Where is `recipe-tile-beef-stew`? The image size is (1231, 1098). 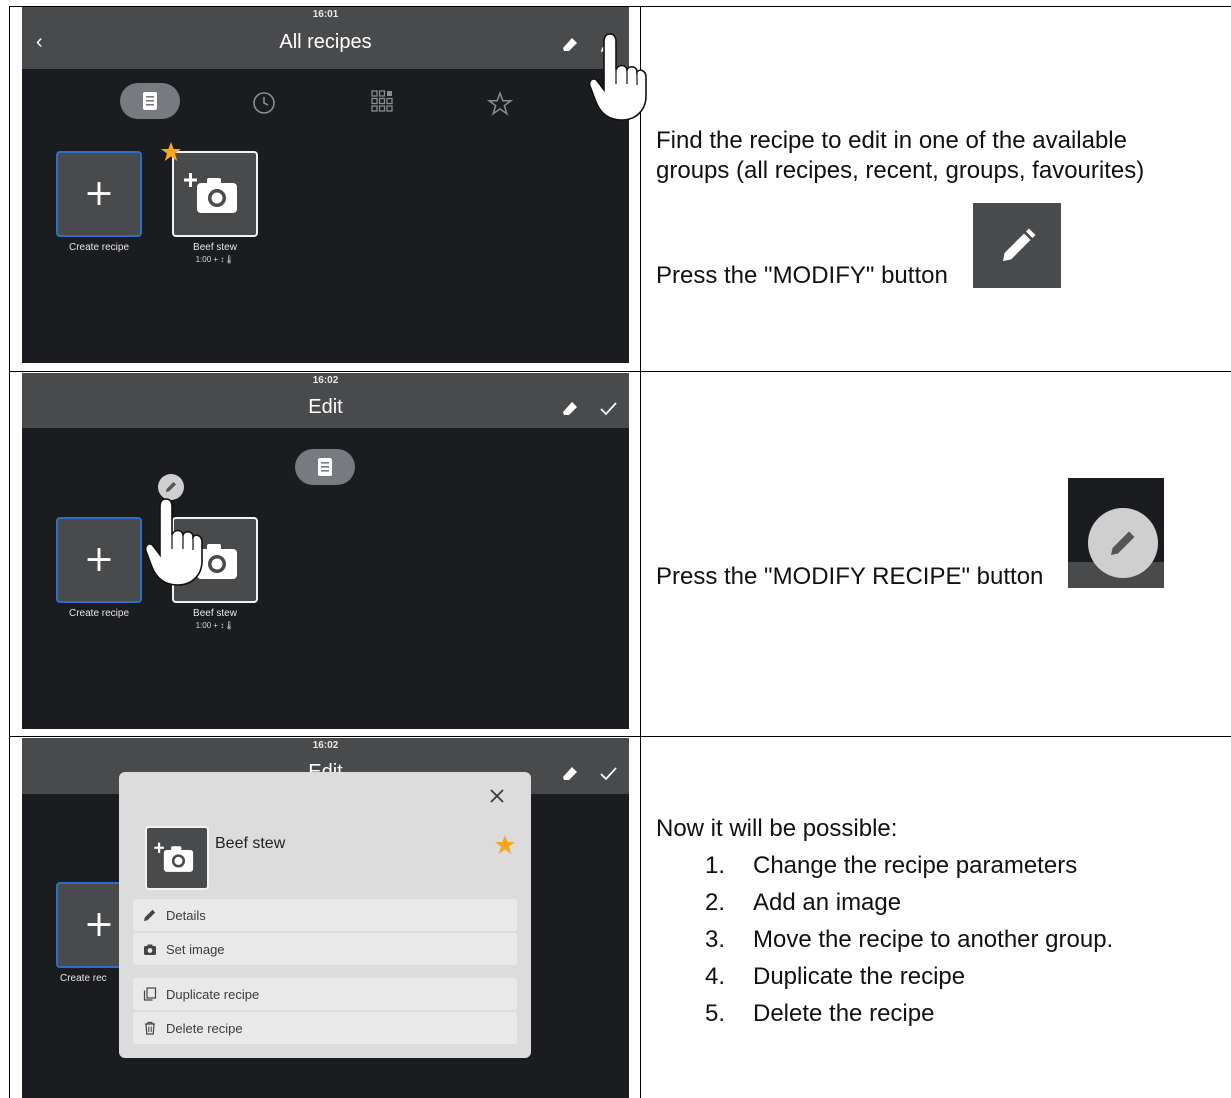
recipe-tile-beef-stew is located at coordinates (215, 194).